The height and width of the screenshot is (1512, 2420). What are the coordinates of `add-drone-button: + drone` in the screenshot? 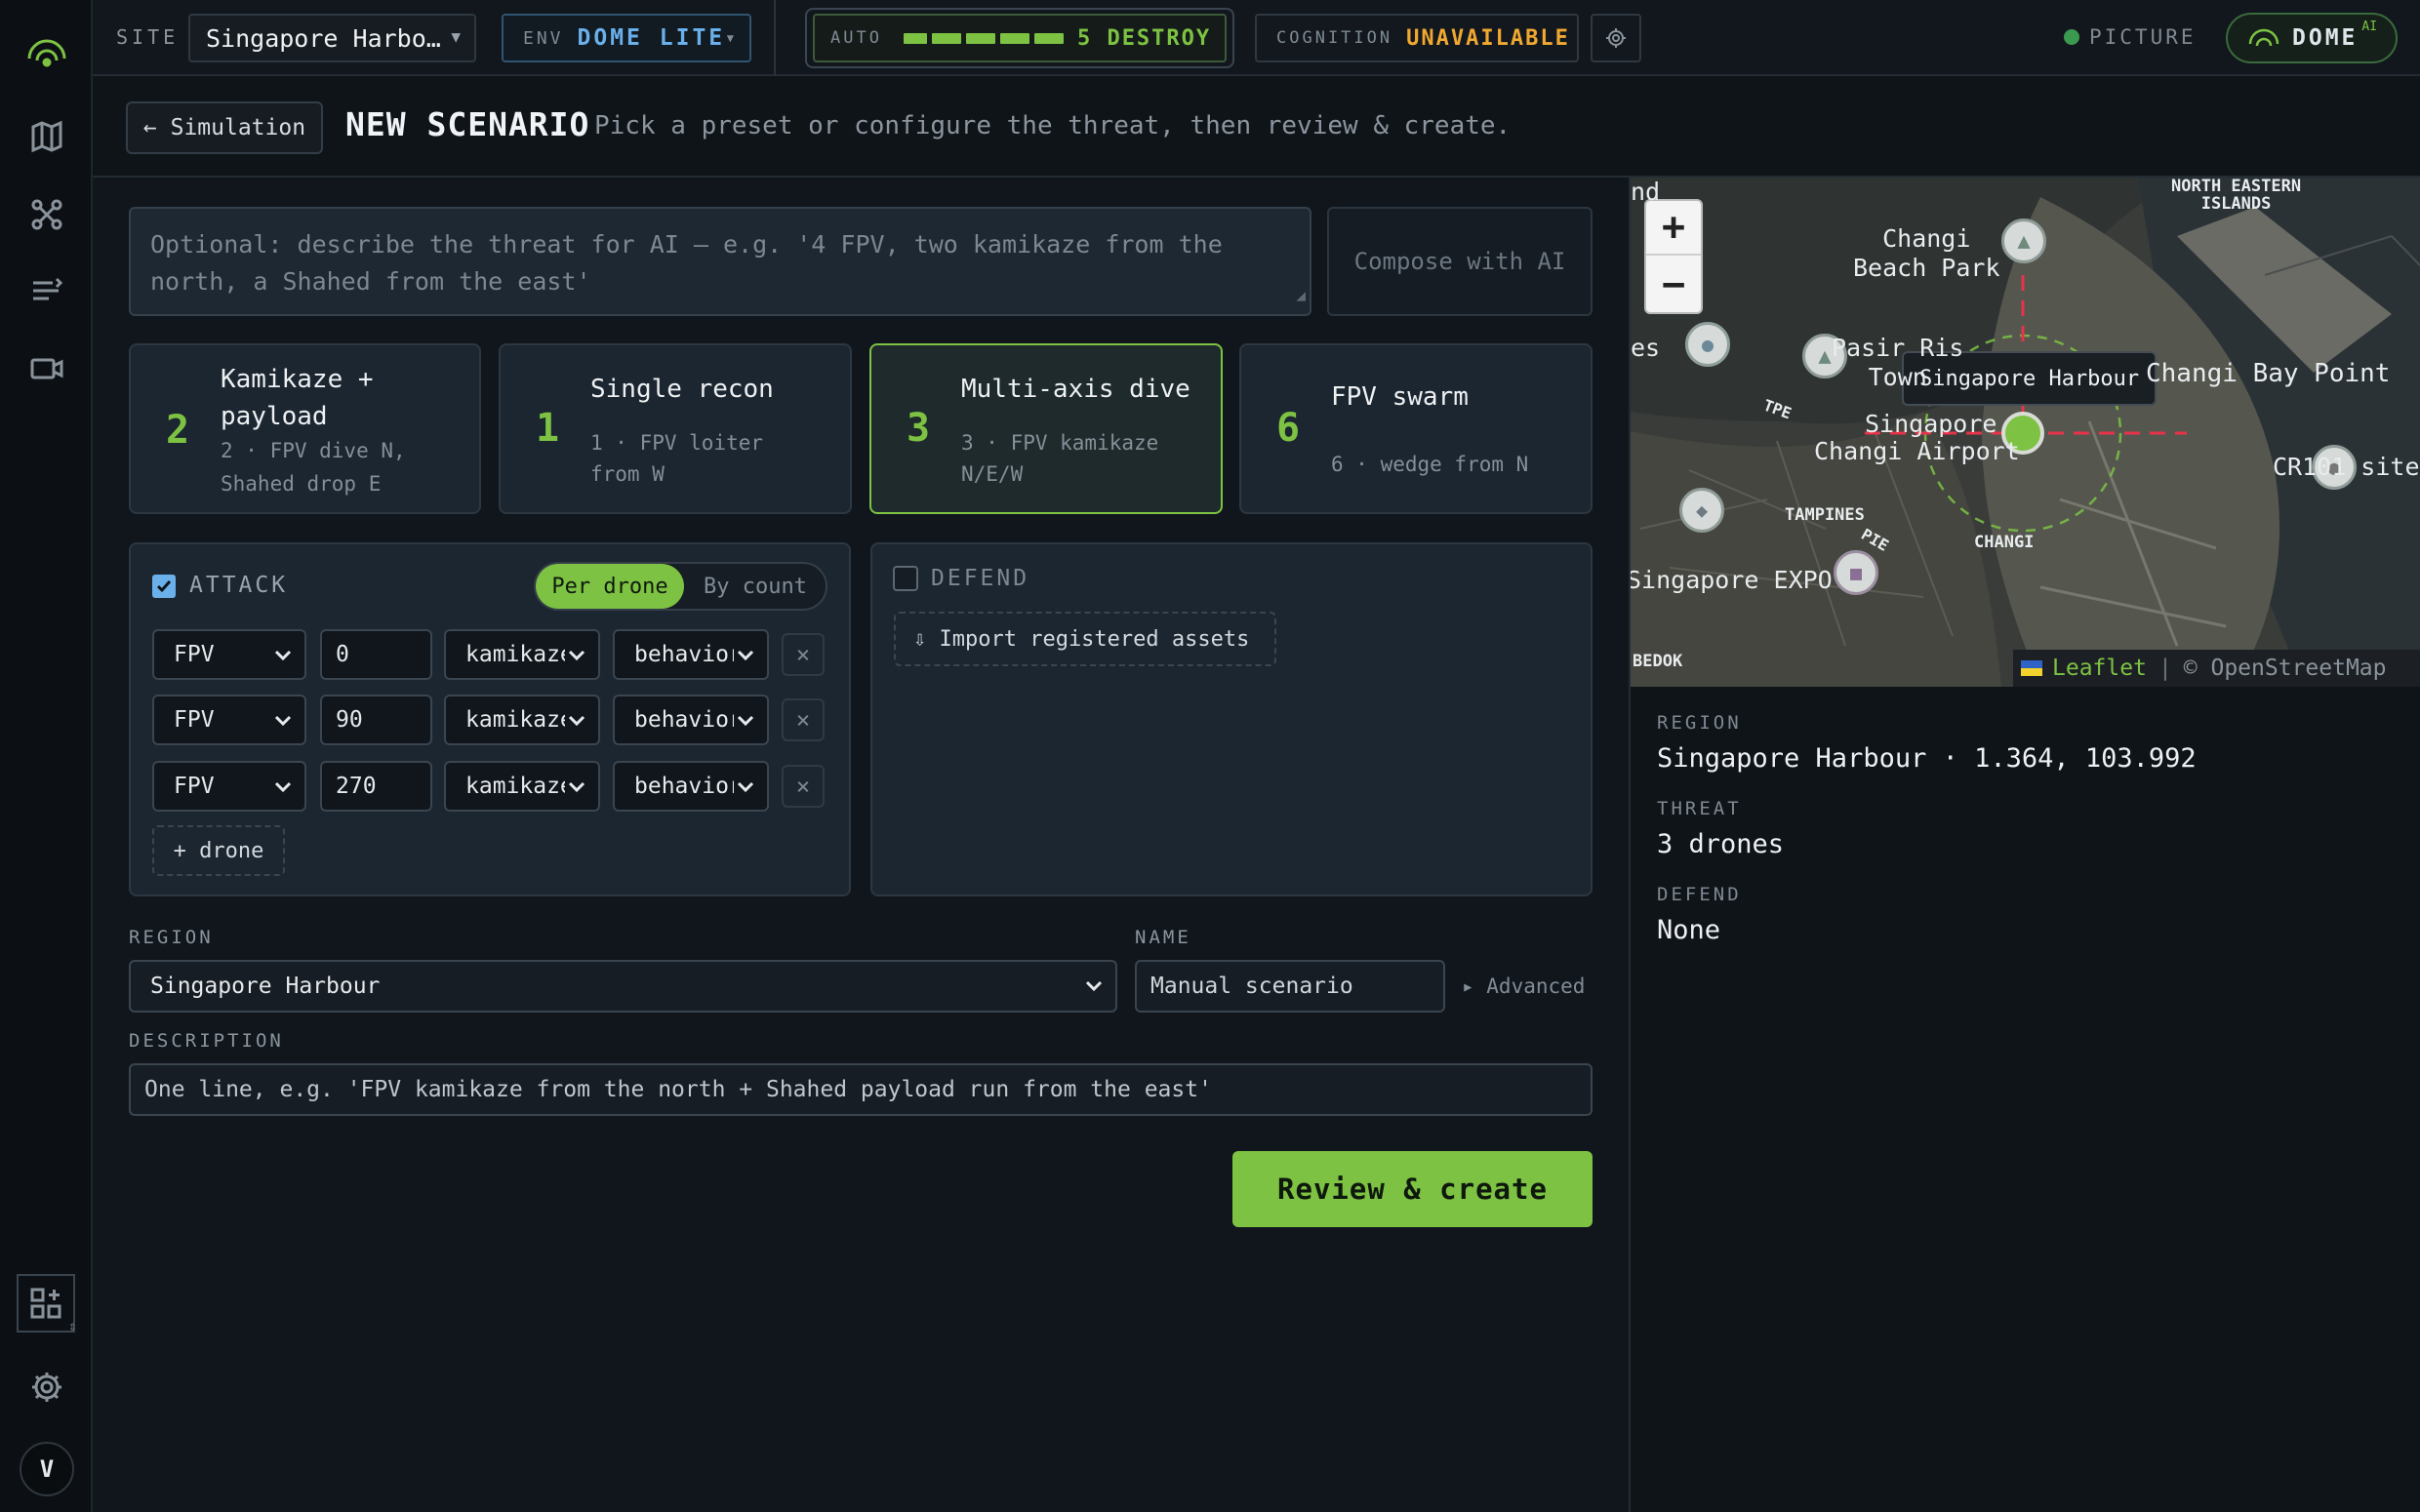 It's located at (218, 850).